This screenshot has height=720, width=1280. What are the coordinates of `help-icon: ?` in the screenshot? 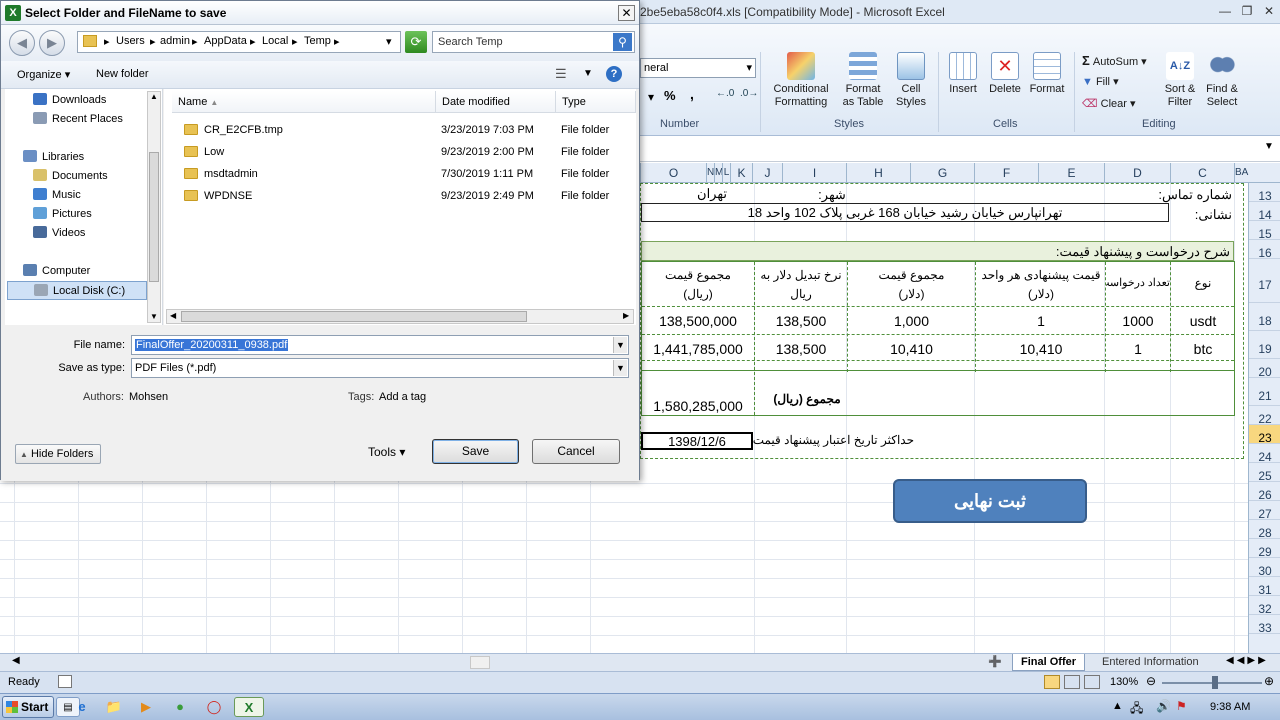 It's located at (614, 74).